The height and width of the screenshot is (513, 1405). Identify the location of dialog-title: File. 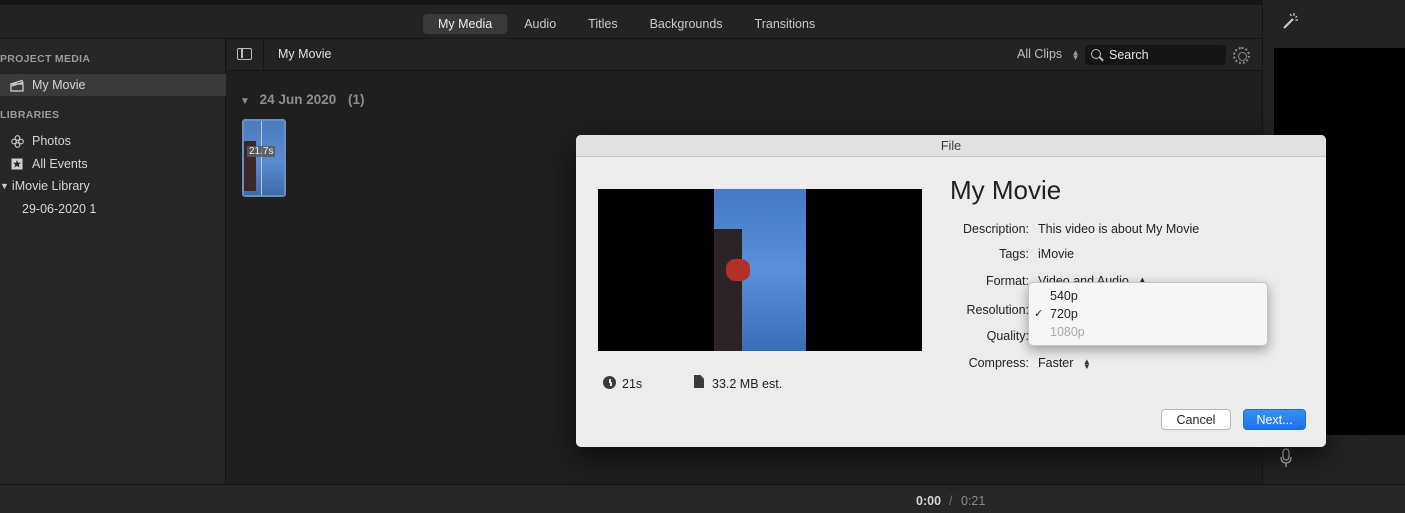
(951, 146).